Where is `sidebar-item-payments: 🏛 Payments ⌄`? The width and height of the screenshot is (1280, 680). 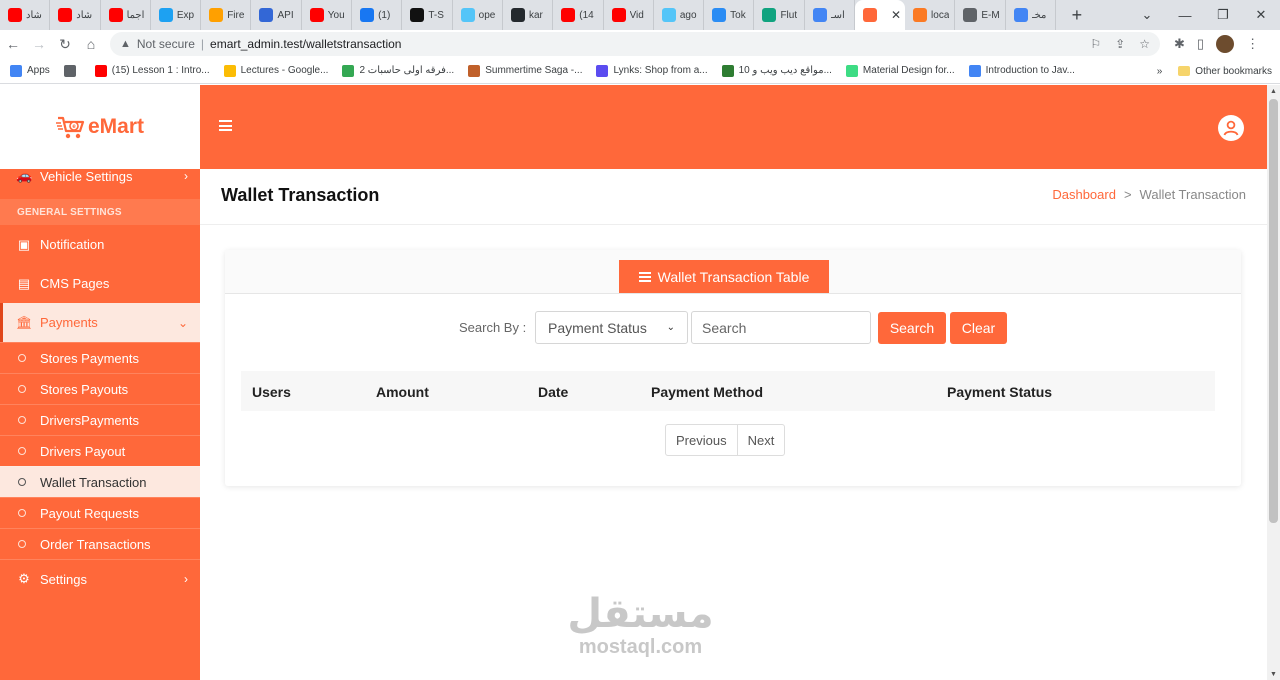
sidebar-item-payments: 🏛 Payments ⌄ is located at coordinates (100, 322).